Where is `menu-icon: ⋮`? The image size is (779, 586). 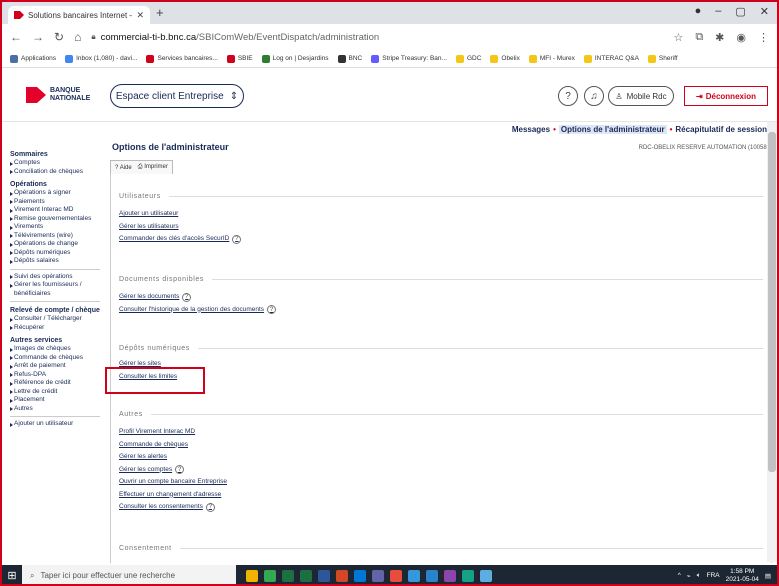 menu-icon: ⋮ is located at coordinates (763, 37).